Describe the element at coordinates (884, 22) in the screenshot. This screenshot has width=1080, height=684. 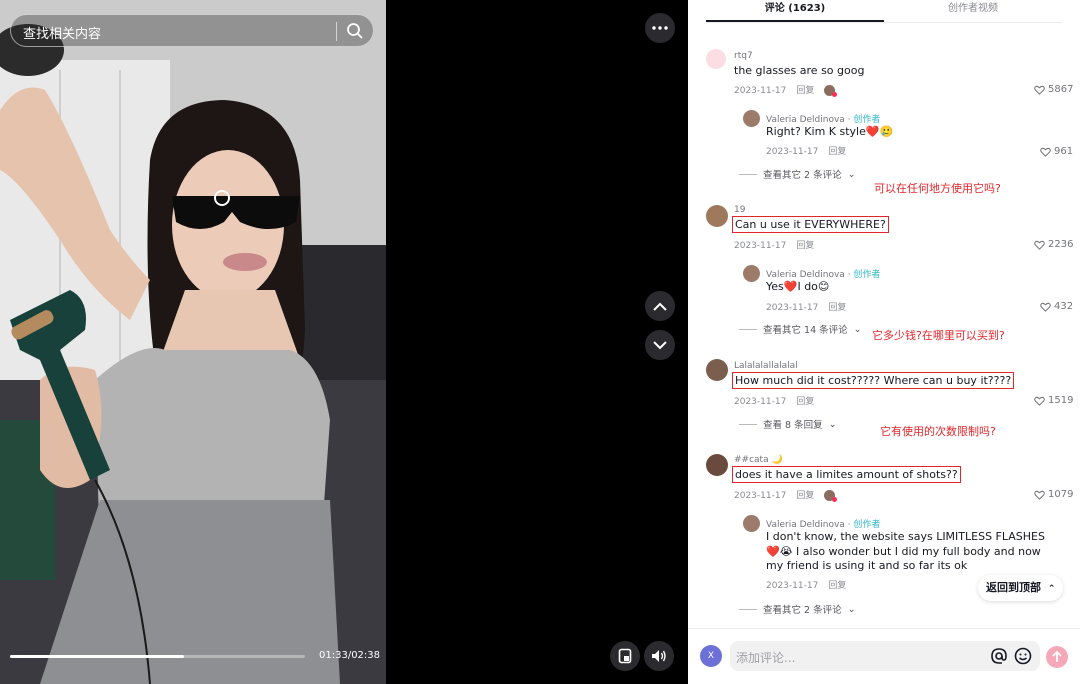
I see `tab-divider` at that location.